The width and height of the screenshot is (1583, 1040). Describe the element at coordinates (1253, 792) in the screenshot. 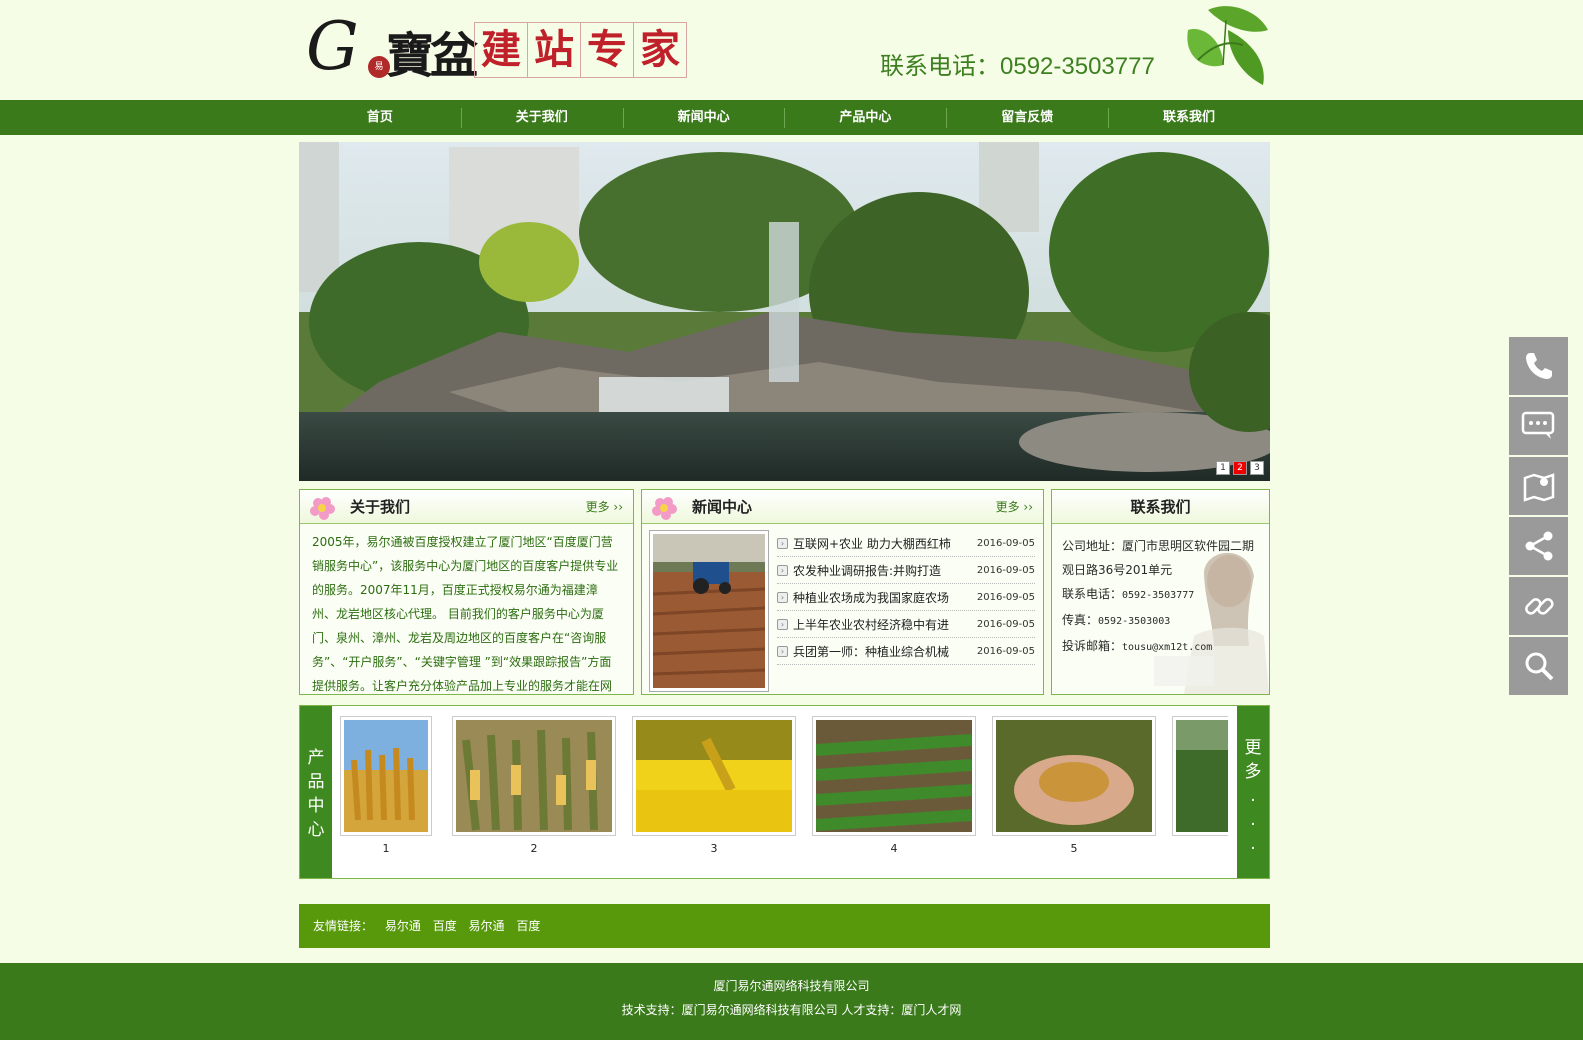

I see `product-more-button: 更 多 . . .` at that location.